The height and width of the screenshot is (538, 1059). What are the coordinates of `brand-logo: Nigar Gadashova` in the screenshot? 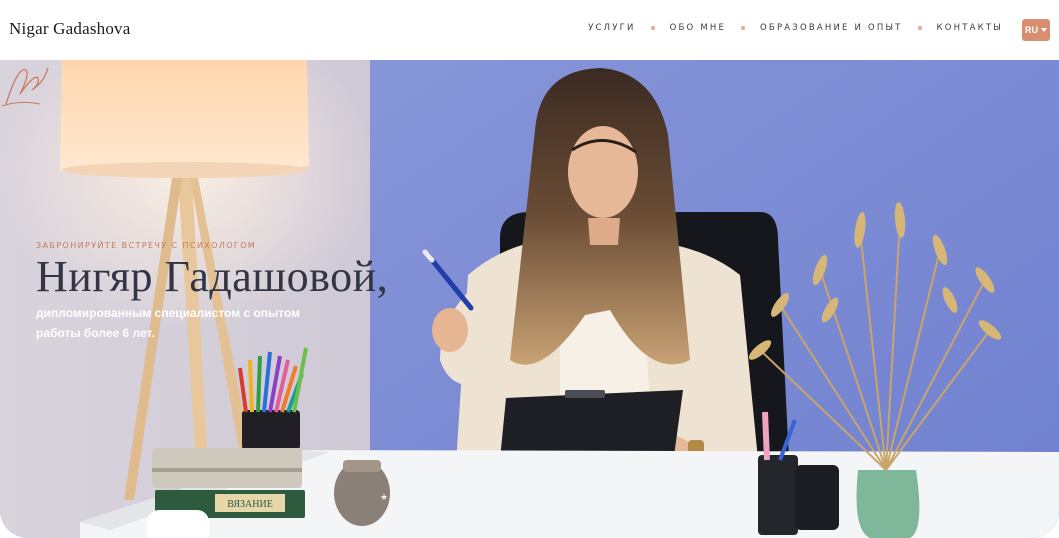 It's located at (70, 29).